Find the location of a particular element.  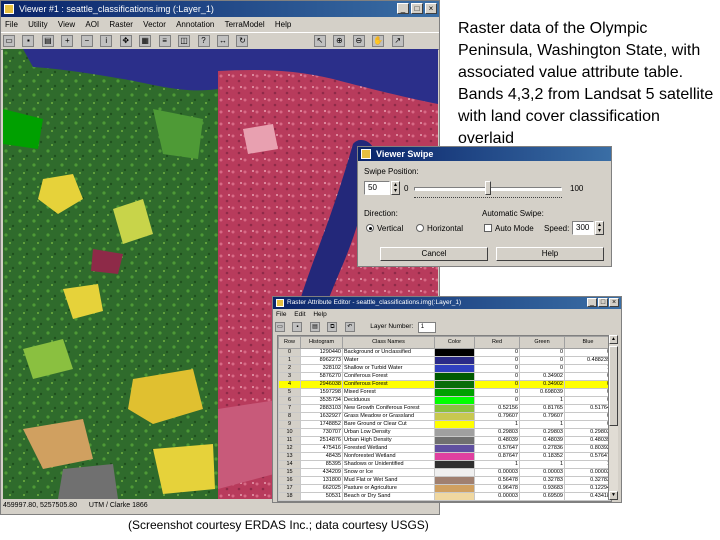

col-header-red: Red is located at coordinates (497, 342).